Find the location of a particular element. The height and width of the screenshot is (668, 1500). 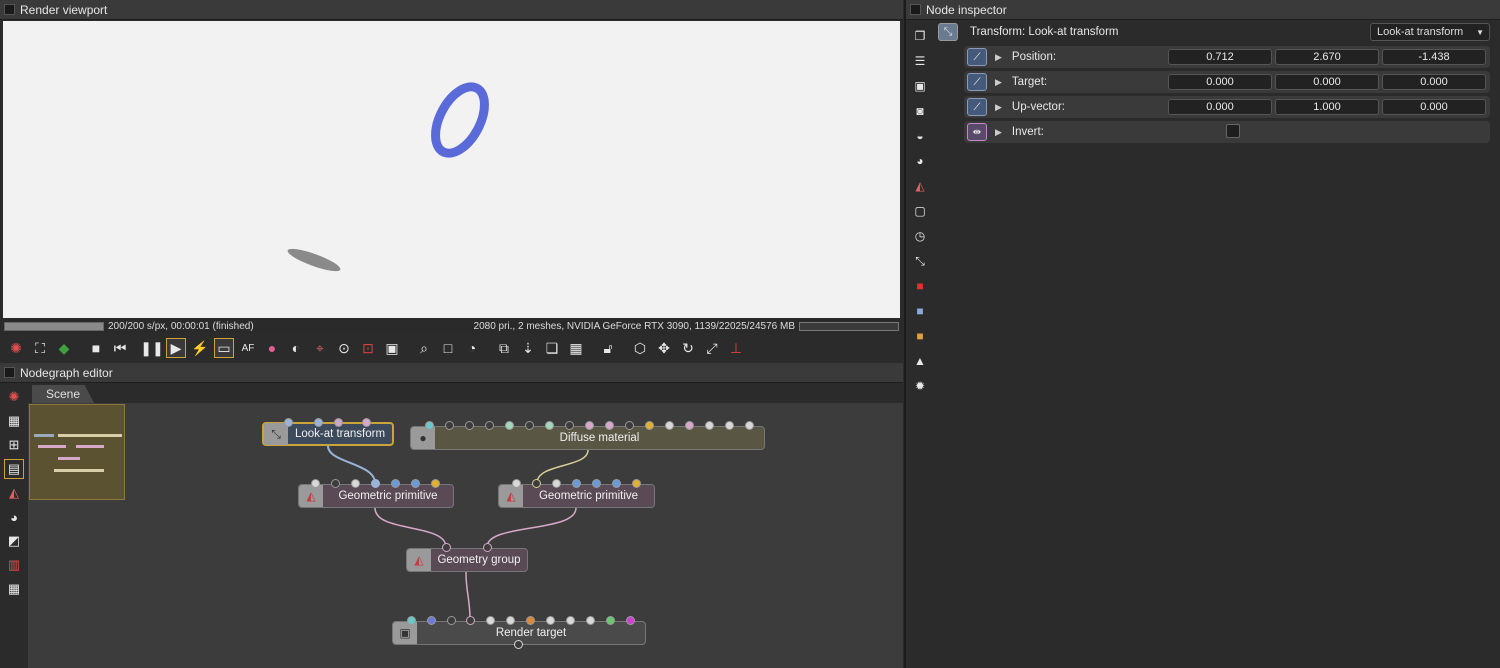

play-icon: ▶ is located at coordinates (176, 348).